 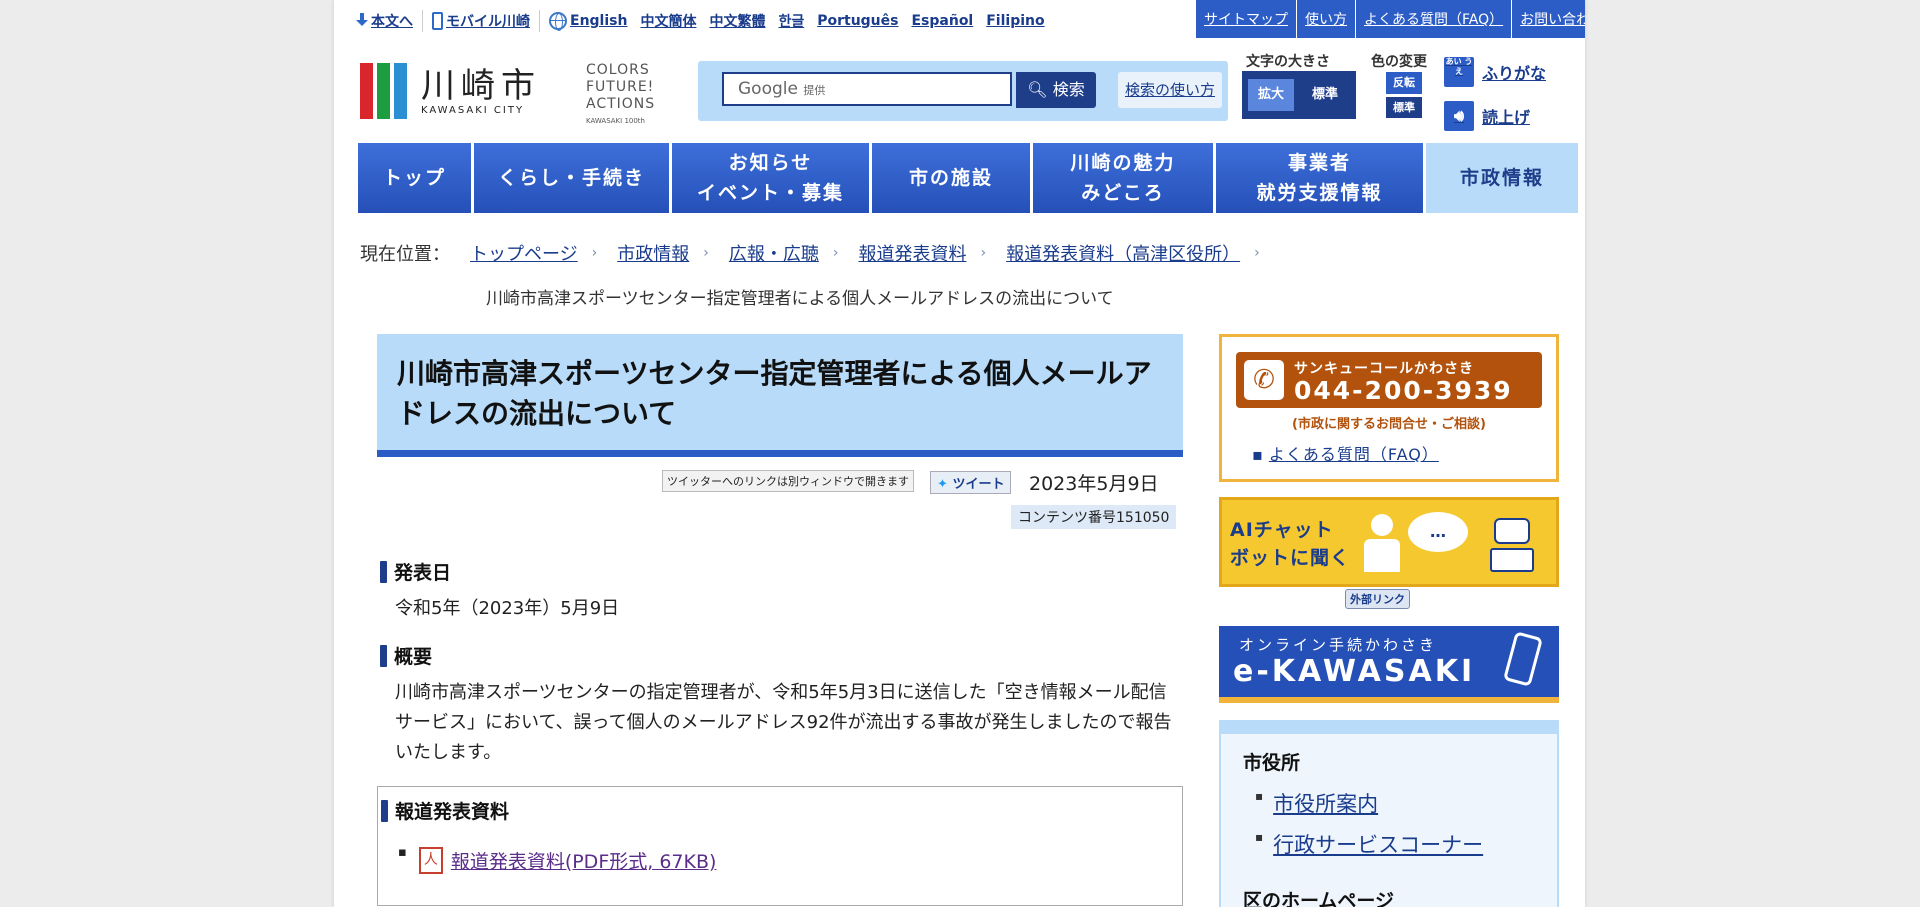 What do you see at coordinates (621, 104) in the screenshot?
I see `tagline-l3: ACTIONS` at bounding box center [621, 104].